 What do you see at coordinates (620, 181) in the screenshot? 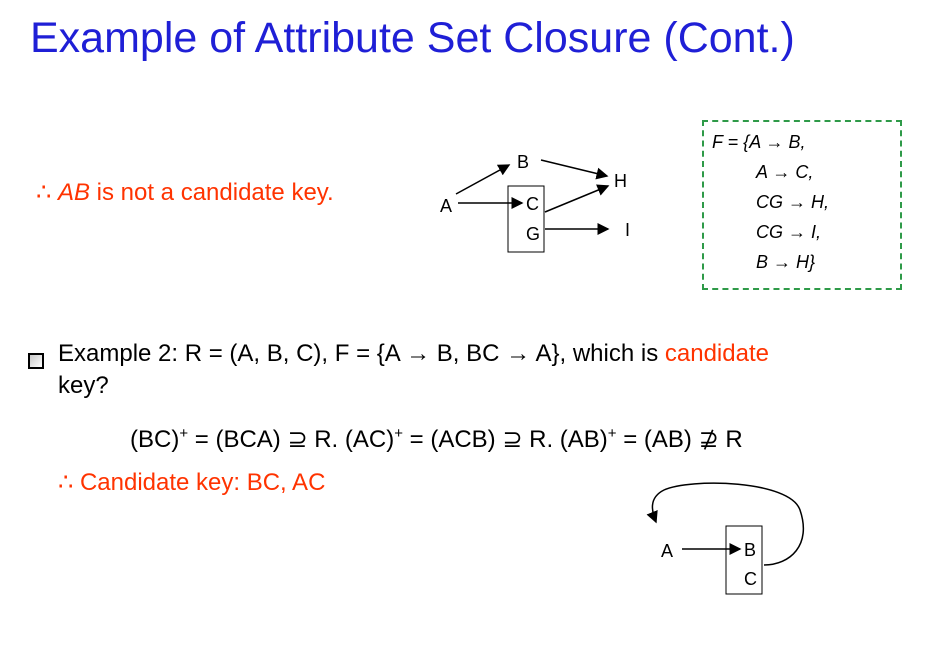
I see `node-h: H` at bounding box center [620, 181].